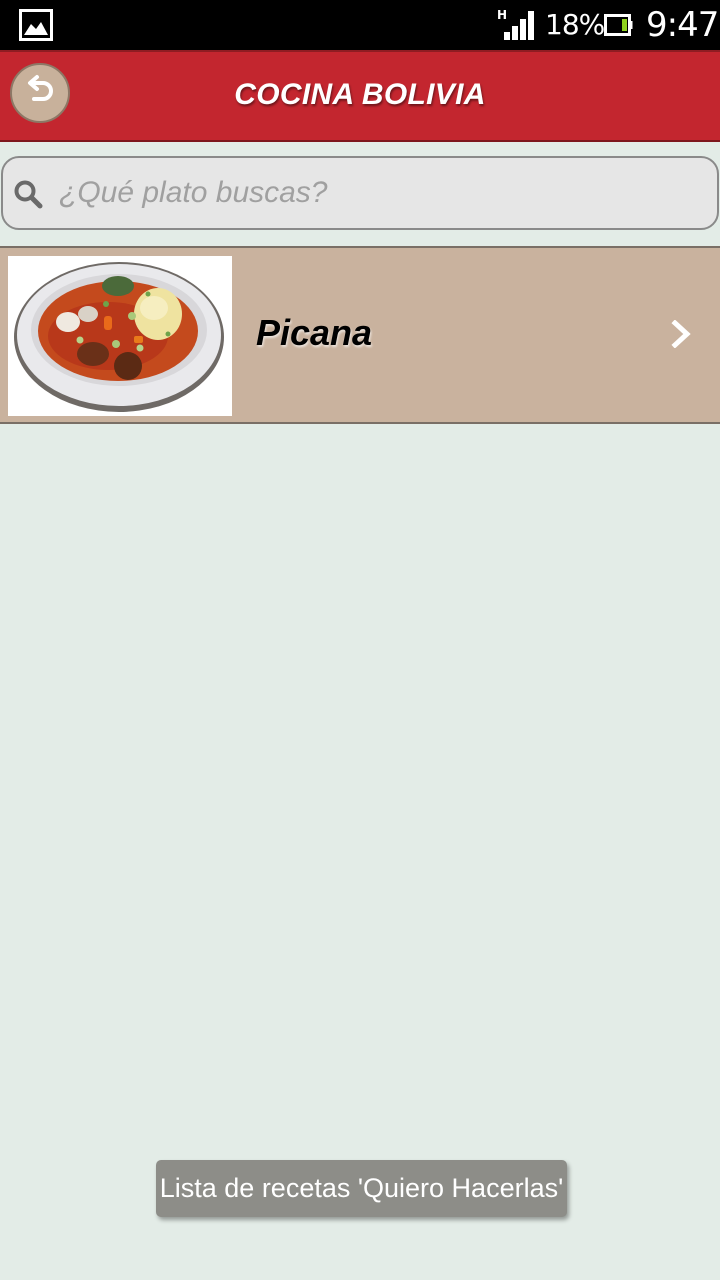 Image resolution: width=720 pixels, height=1280 pixels. Describe the element at coordinates (36, 27) in the screenshot. I see `gallery-icon` at that location.